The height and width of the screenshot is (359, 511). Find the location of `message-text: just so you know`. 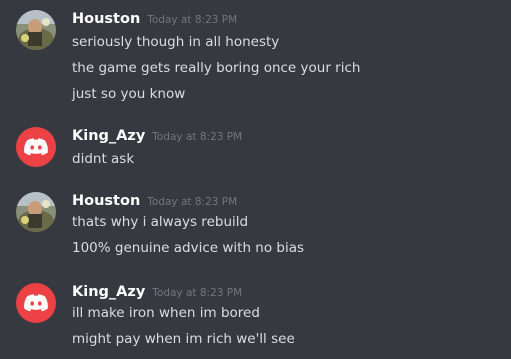

message-text: just so you know is located at coordinates (129, 94).